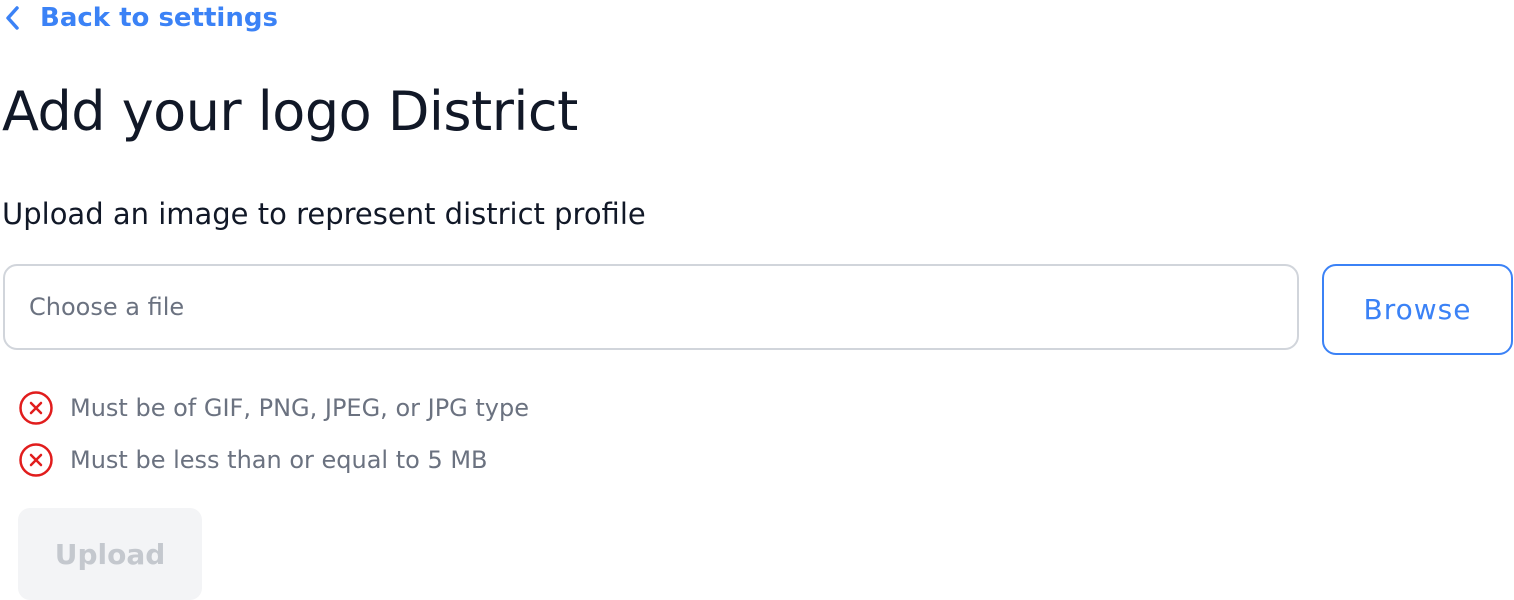 This screenshot has width=1514, height=600. What do you see at coordinates (300, 408) in the screenshot?
I see `validation-rule-text: Must be of GIF, PNG, JPEG, or JPG type` at bounding box center [300, 408].